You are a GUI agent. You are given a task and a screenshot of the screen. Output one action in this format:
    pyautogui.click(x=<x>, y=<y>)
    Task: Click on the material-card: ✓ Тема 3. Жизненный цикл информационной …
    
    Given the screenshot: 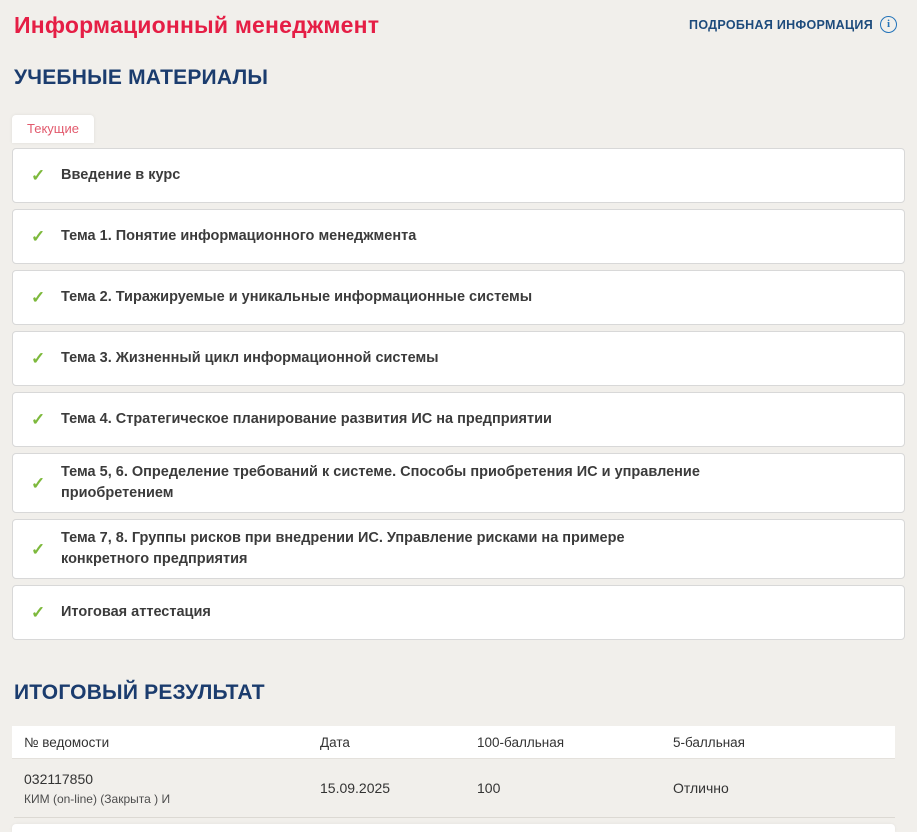 What is the action you would take?
    pyautogui.click(x=458, y=358)
    